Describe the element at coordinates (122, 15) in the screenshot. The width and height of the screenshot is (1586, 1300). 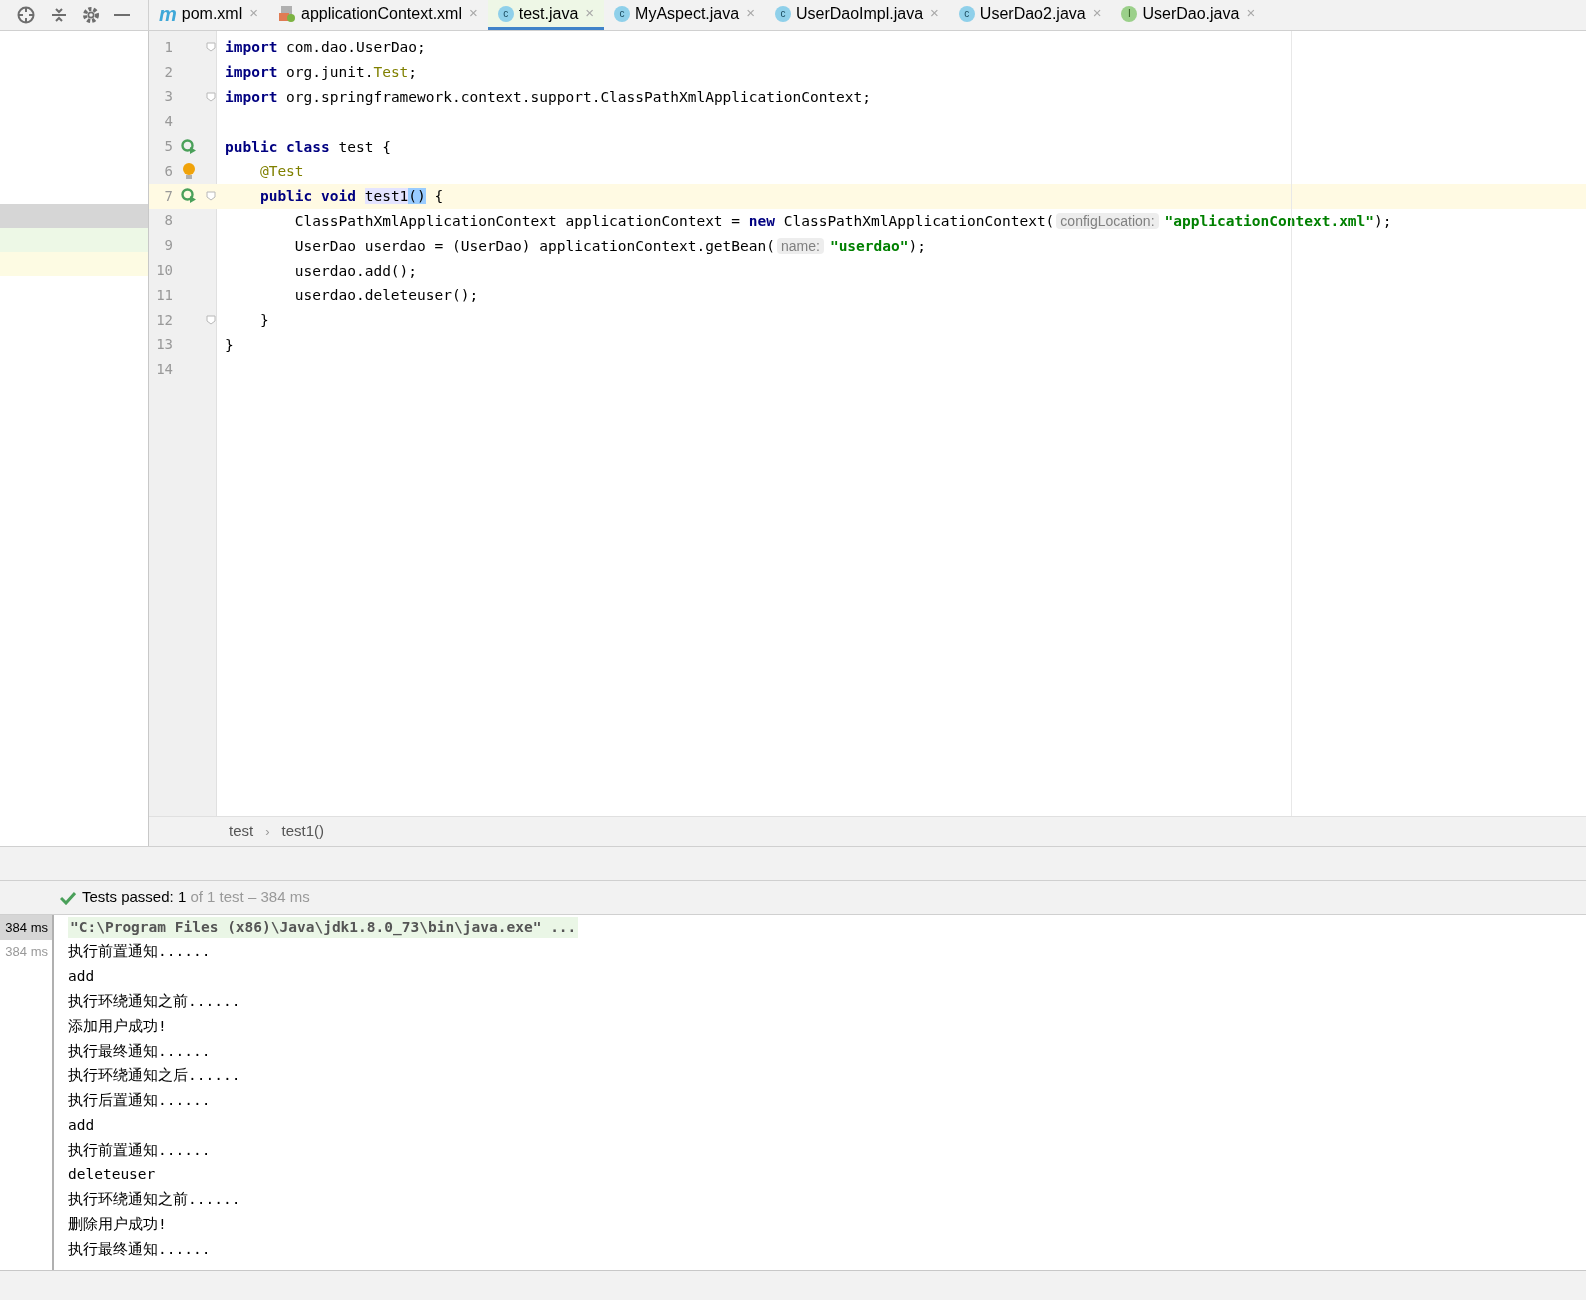
I see `minimize-icon` at that location.